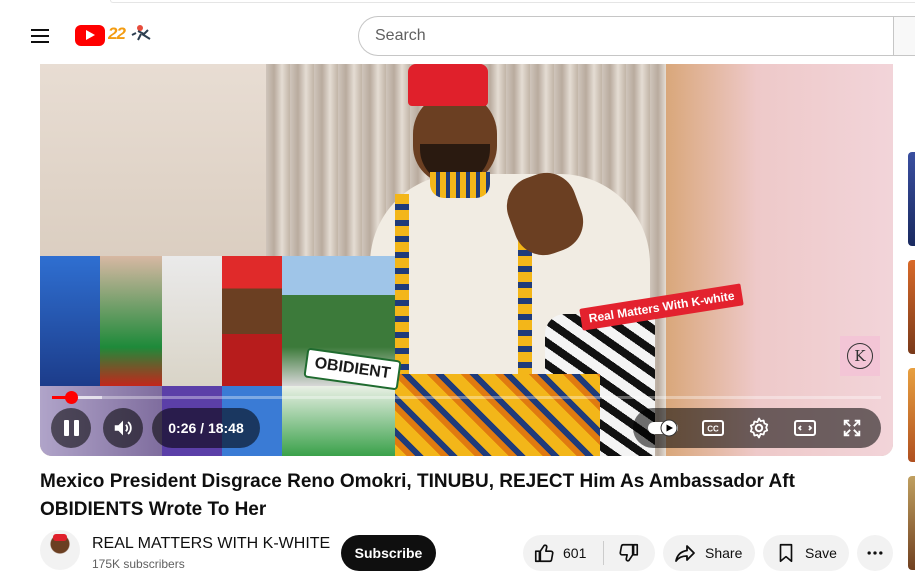 The width and height of the screenshot is (915, 586). What do you see at coordinates (40, 36) in the screenshot?
I see `menu-icon` at bounding box center [40, 36].